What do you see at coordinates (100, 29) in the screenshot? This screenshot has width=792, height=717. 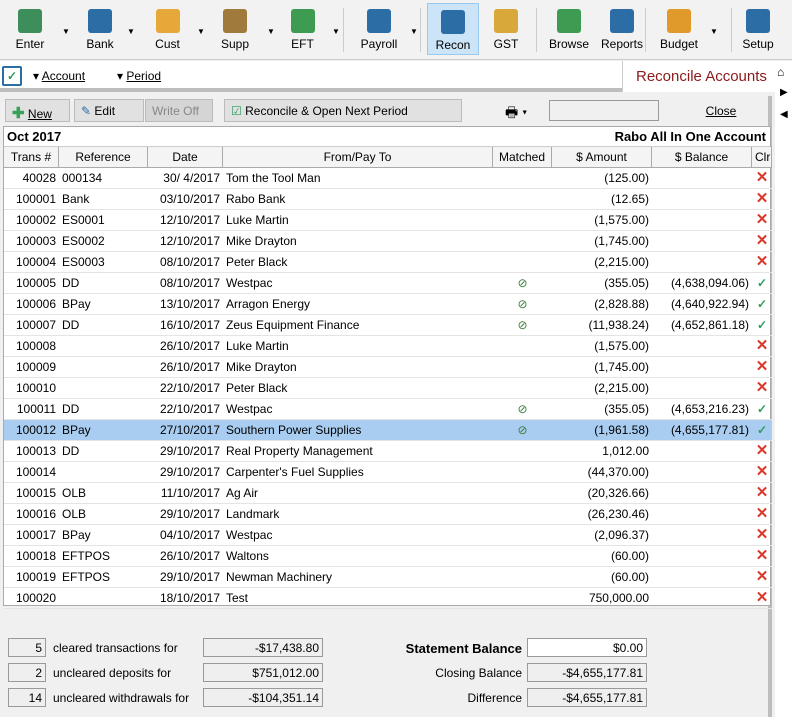 I see `toolbar-bank-button: Bank` at bounding box center [100, 29].